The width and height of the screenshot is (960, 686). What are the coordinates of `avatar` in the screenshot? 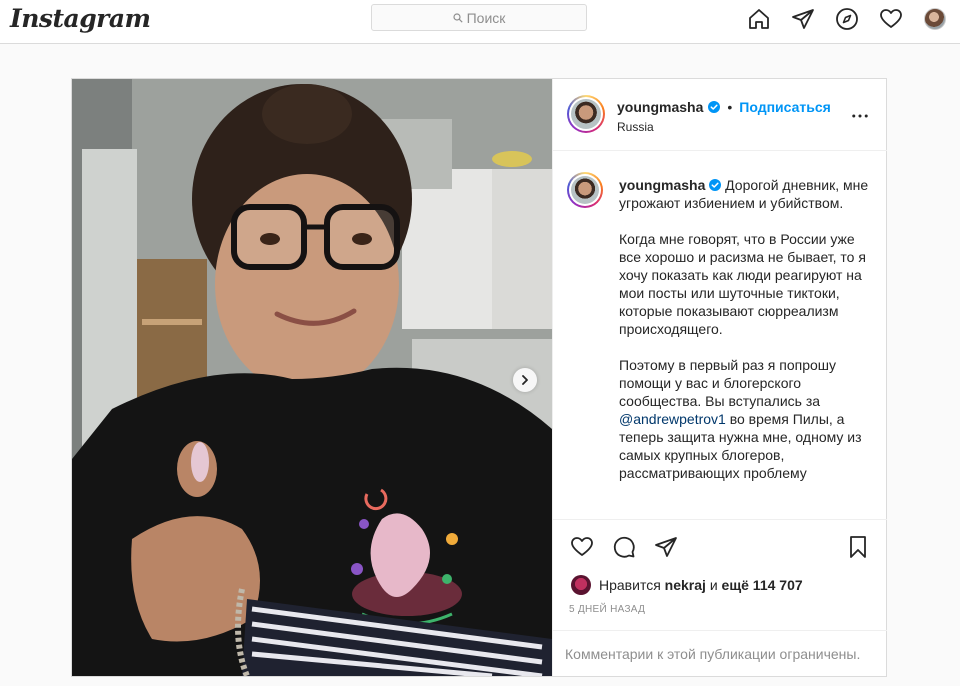 It's located at (935, 19).